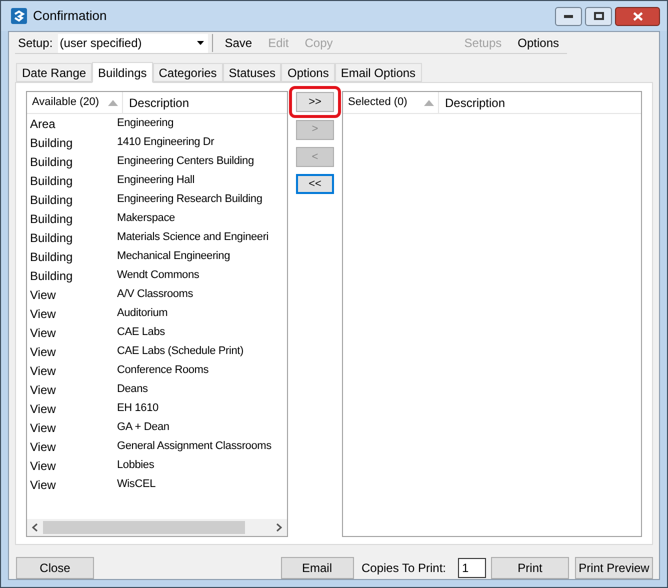  I want to click on table-cell-text: CAE Labs, so click(141, 332).